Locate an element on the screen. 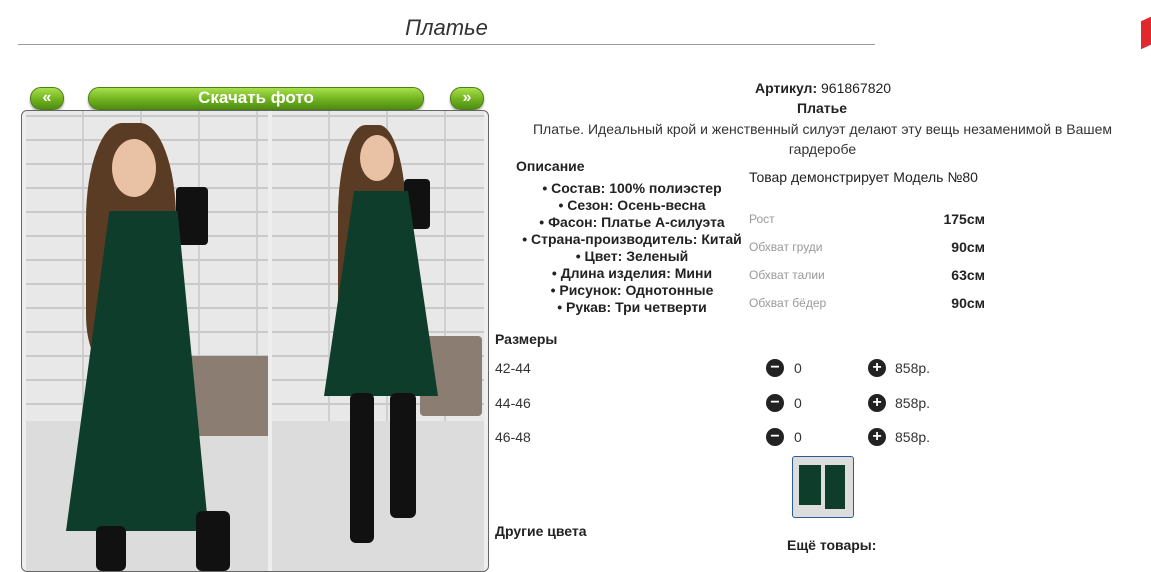 The width and height of the screenshot is (1151, 572). measurement-label: Обхват бёдер is located at coordinates (788, 303).